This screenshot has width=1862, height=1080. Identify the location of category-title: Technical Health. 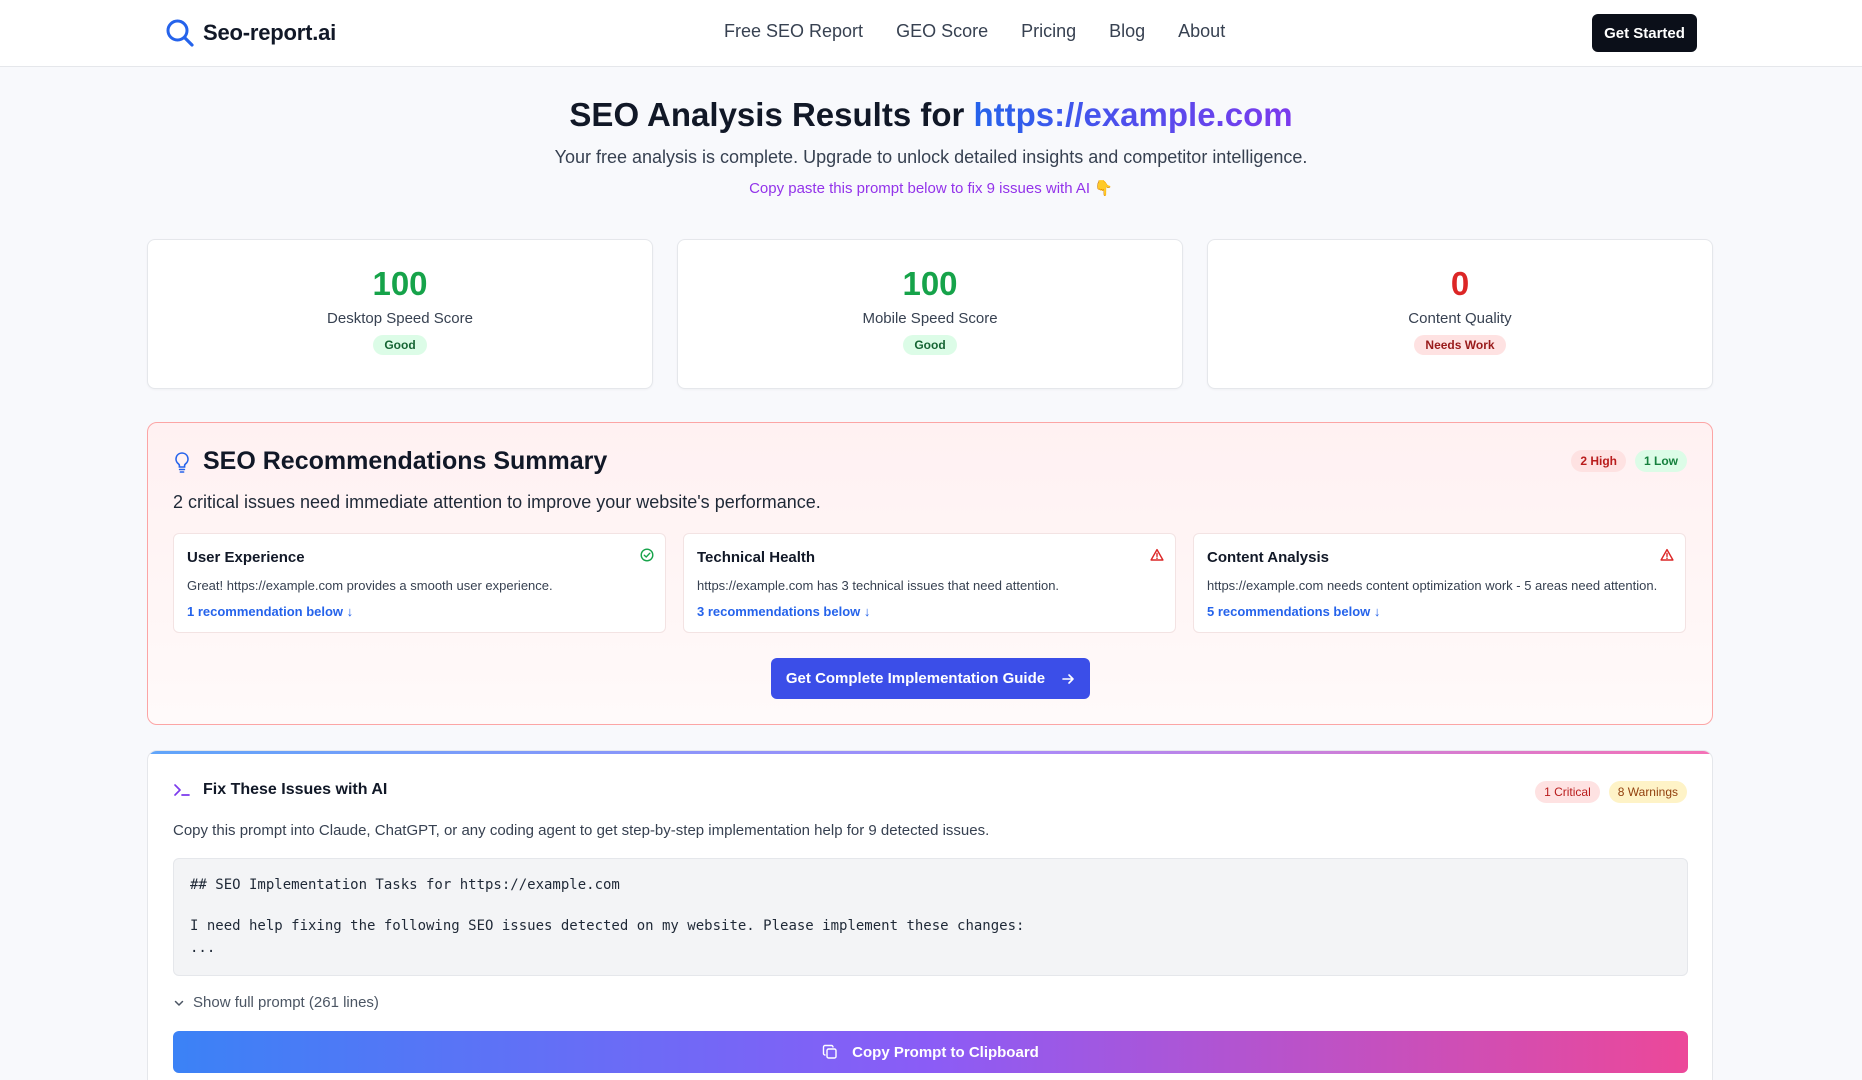
(756, 557).